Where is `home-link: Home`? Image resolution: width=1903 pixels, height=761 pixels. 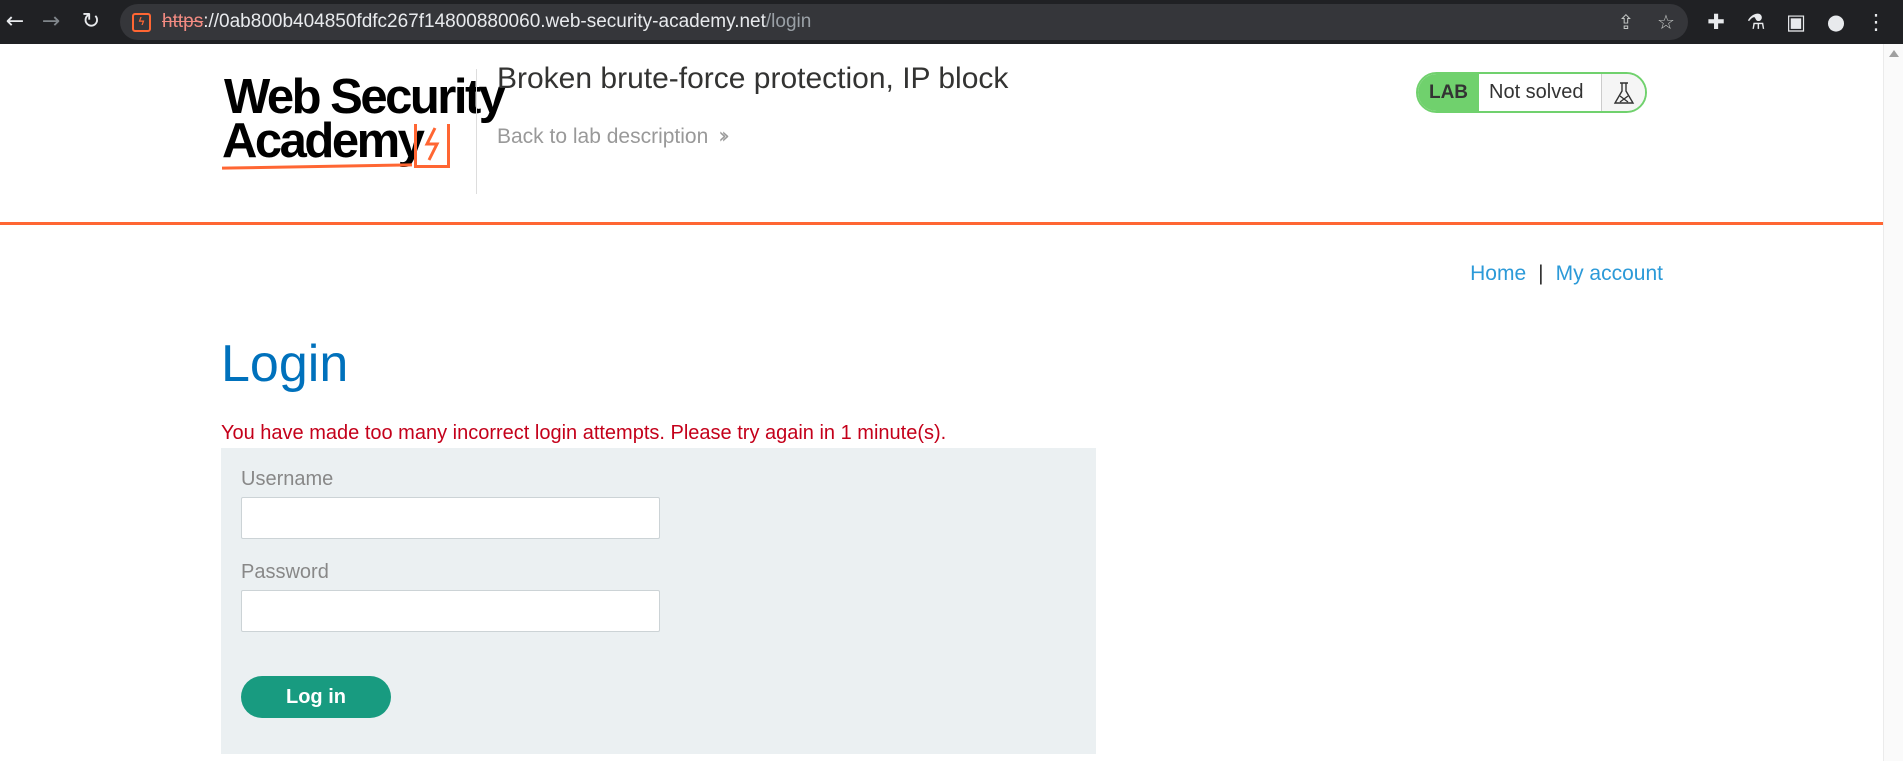 home-link: Home is located at coordinates (1498, 273).